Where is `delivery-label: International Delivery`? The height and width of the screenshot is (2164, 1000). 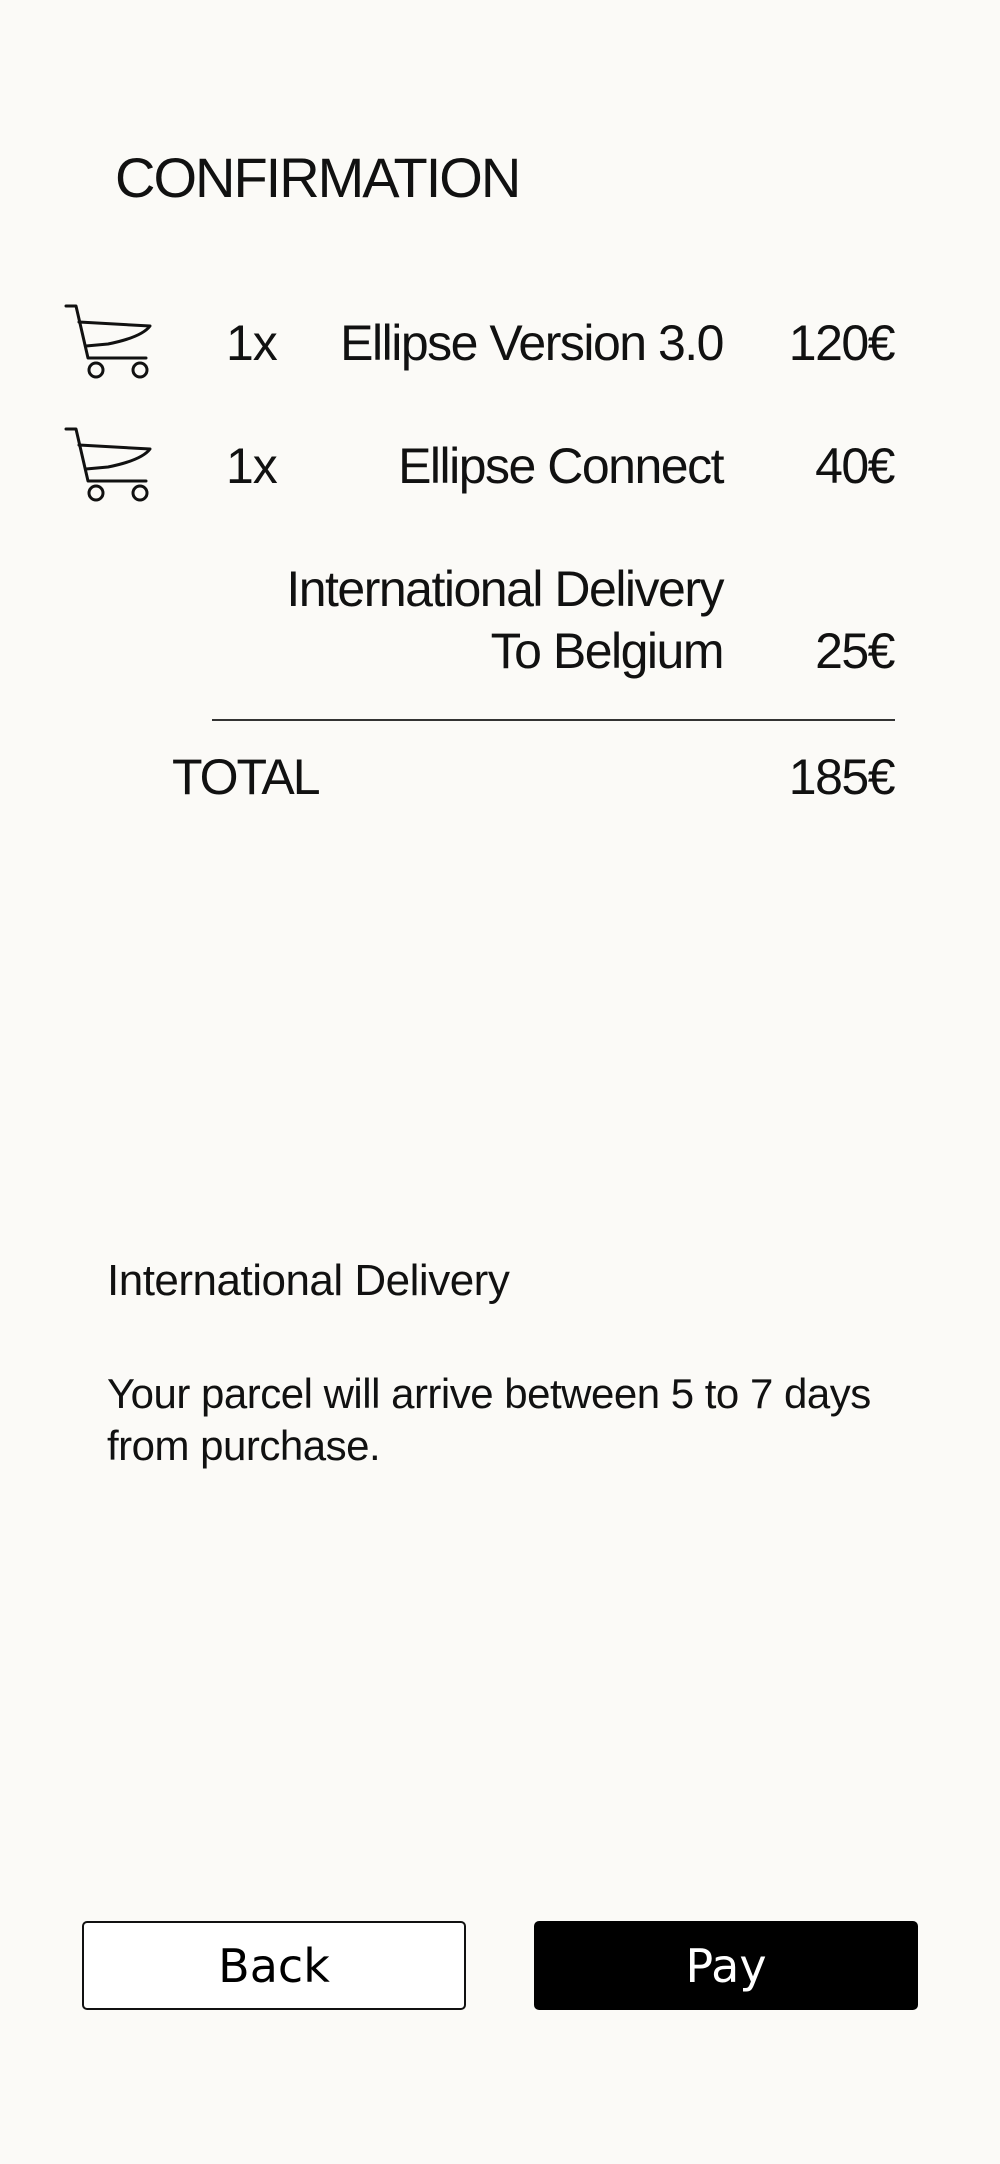
delivery-label: International Delivery is located at coordinates (505, 589).